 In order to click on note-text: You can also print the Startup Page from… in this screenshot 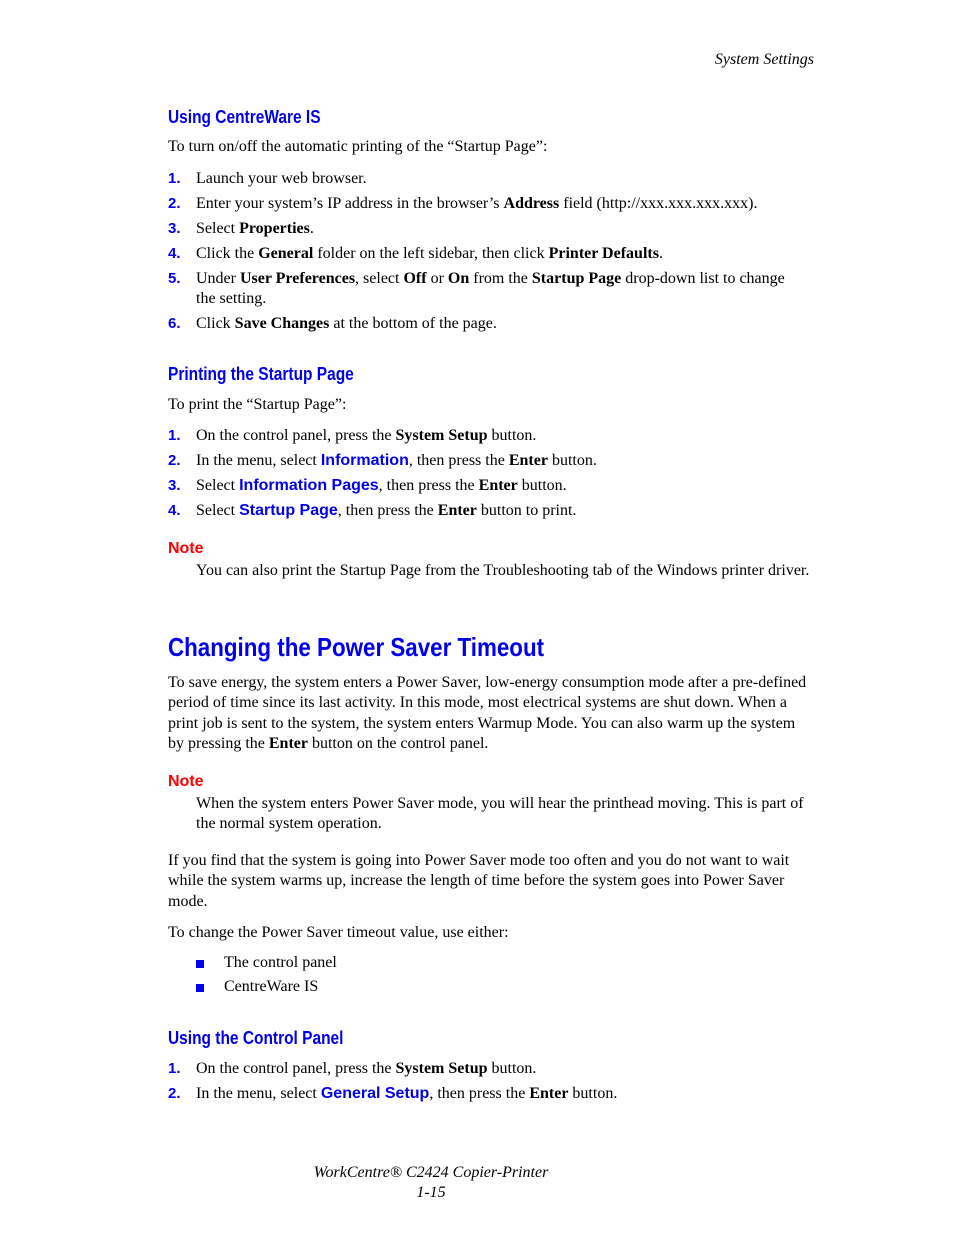, I will do `click(503, 570)`.